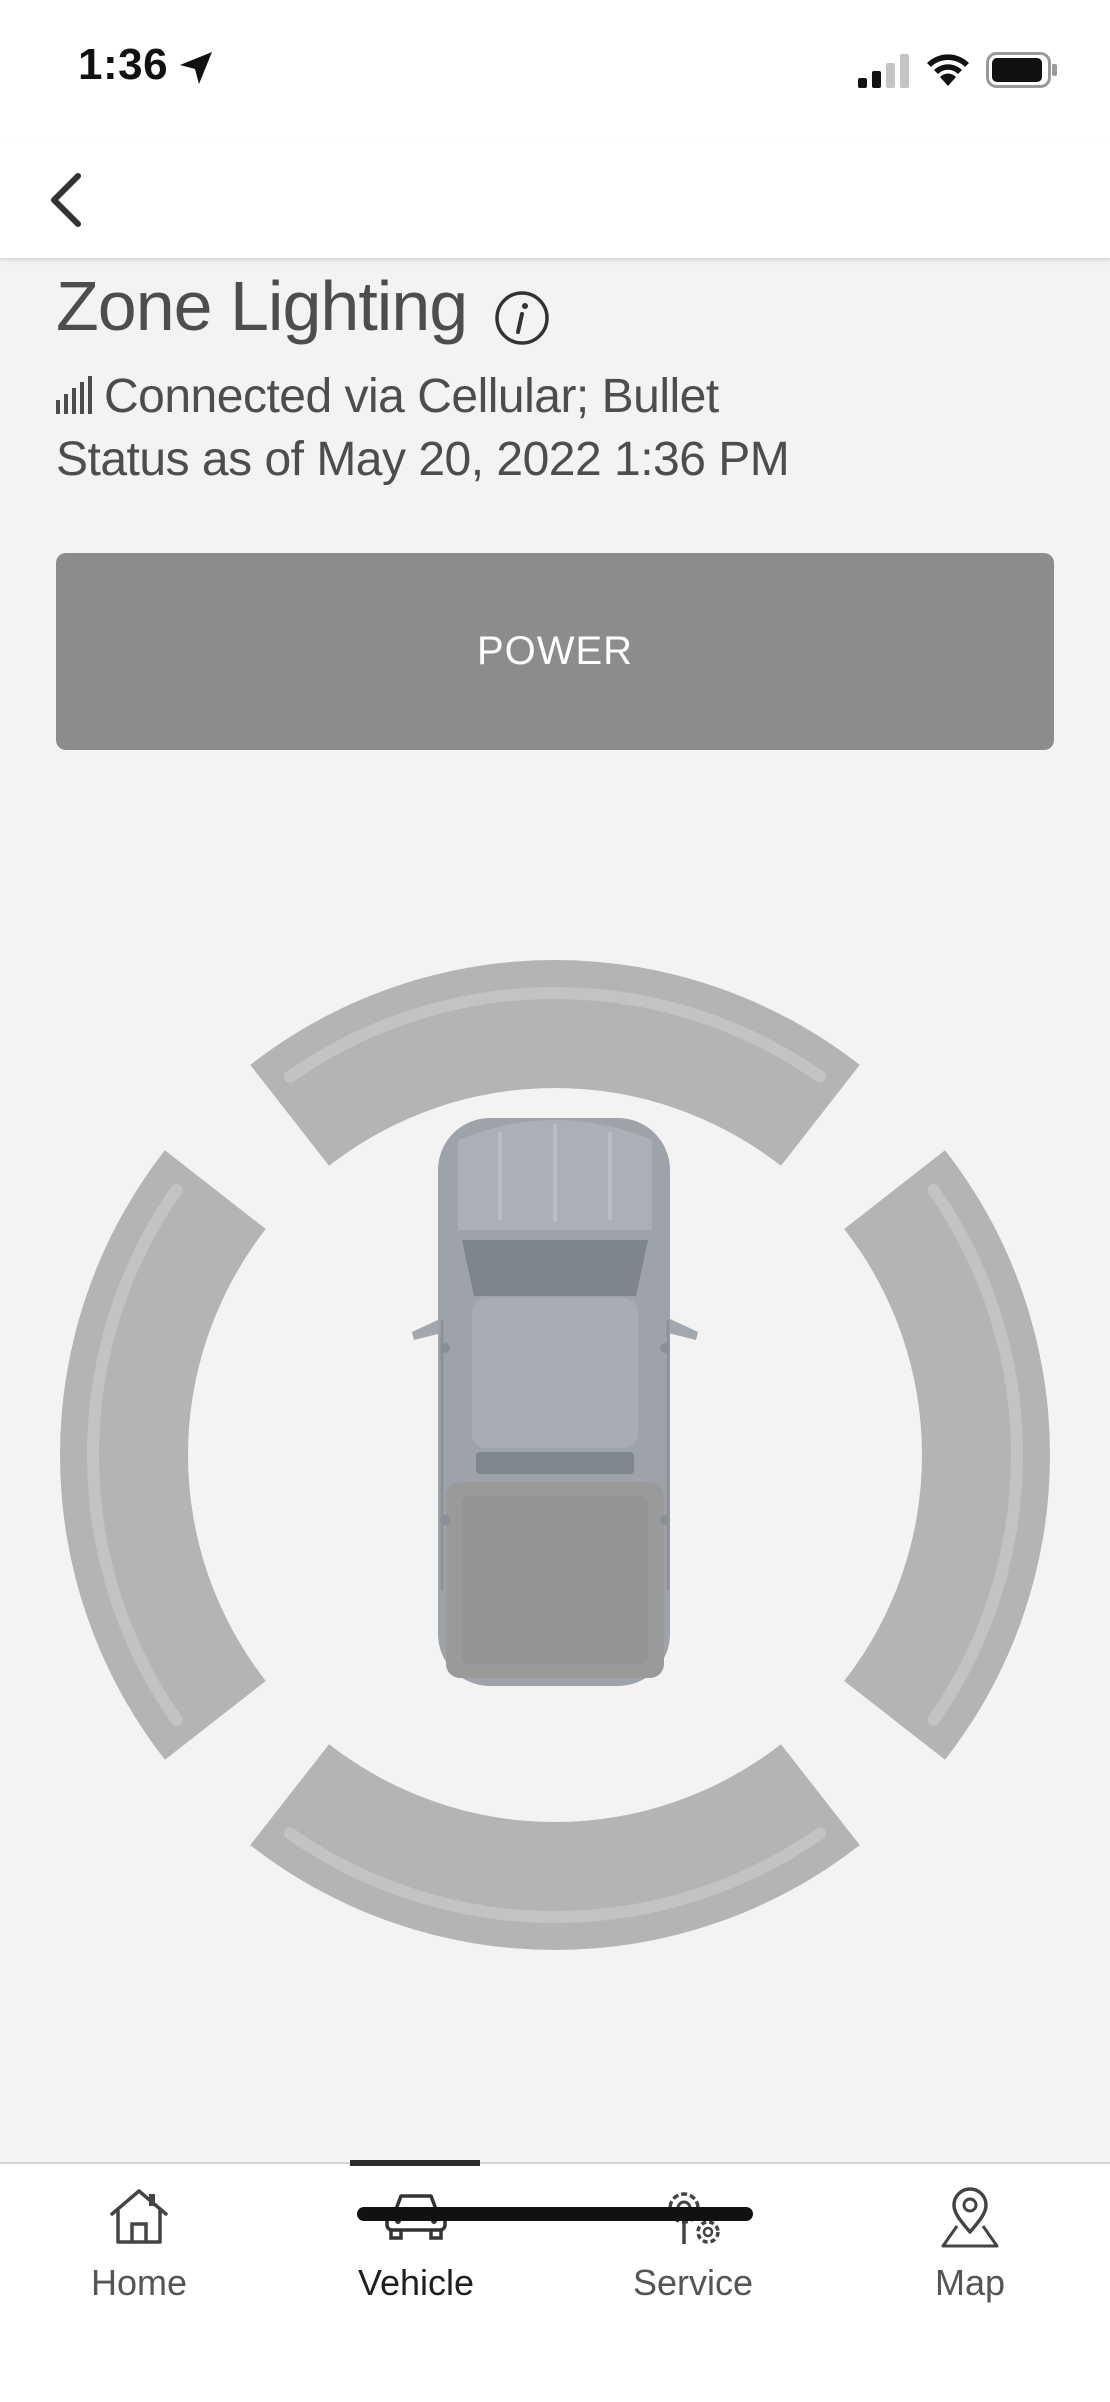 The image size is (1110, 2402). What do you see at coordinates (693, 2282) in the screenshot?
I see `tab-service-label: Service` at bounding box center [693, 2282].